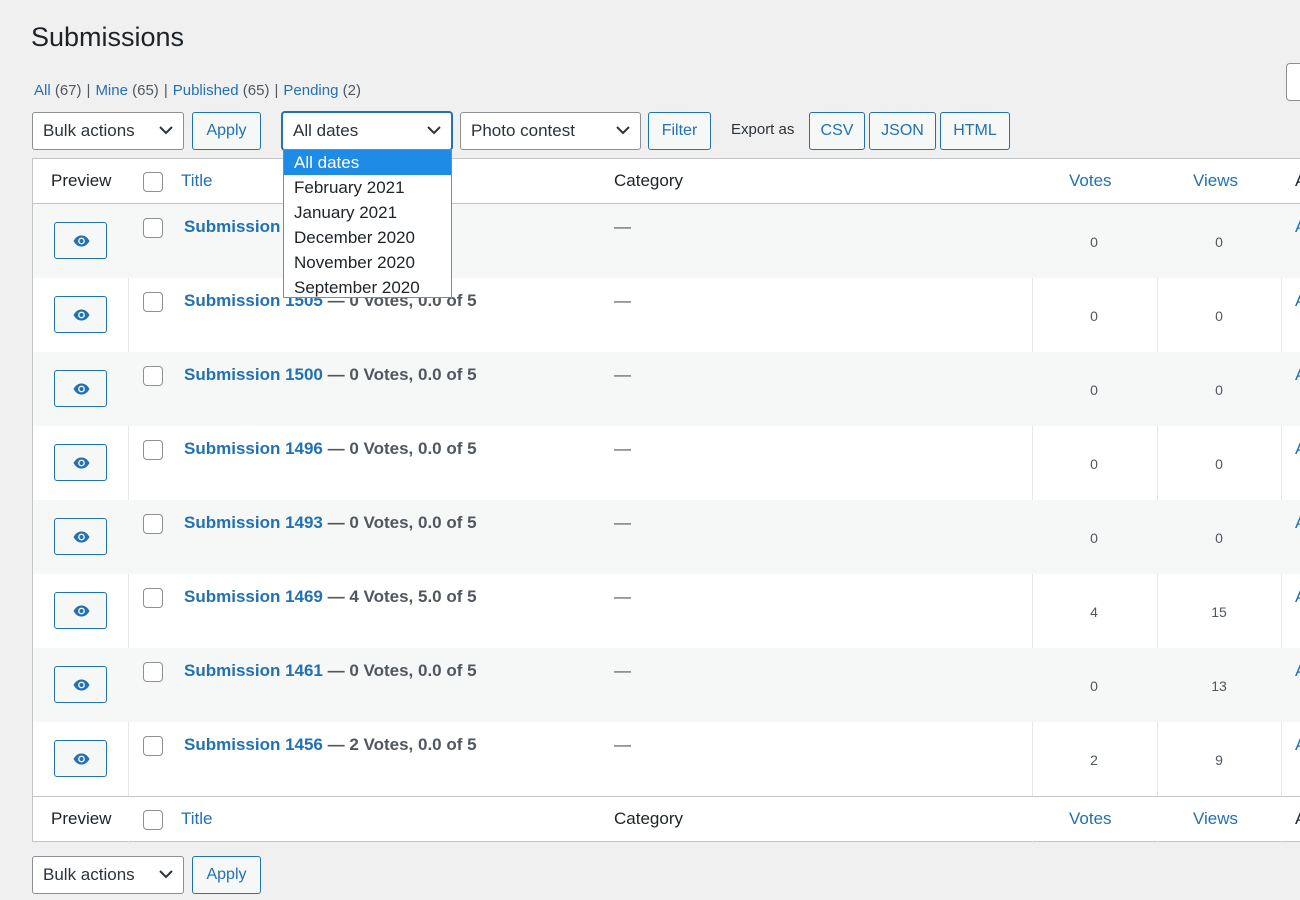 The image size is (1300, 900). I want to click on date-option: November 2020, so click(367, 262).